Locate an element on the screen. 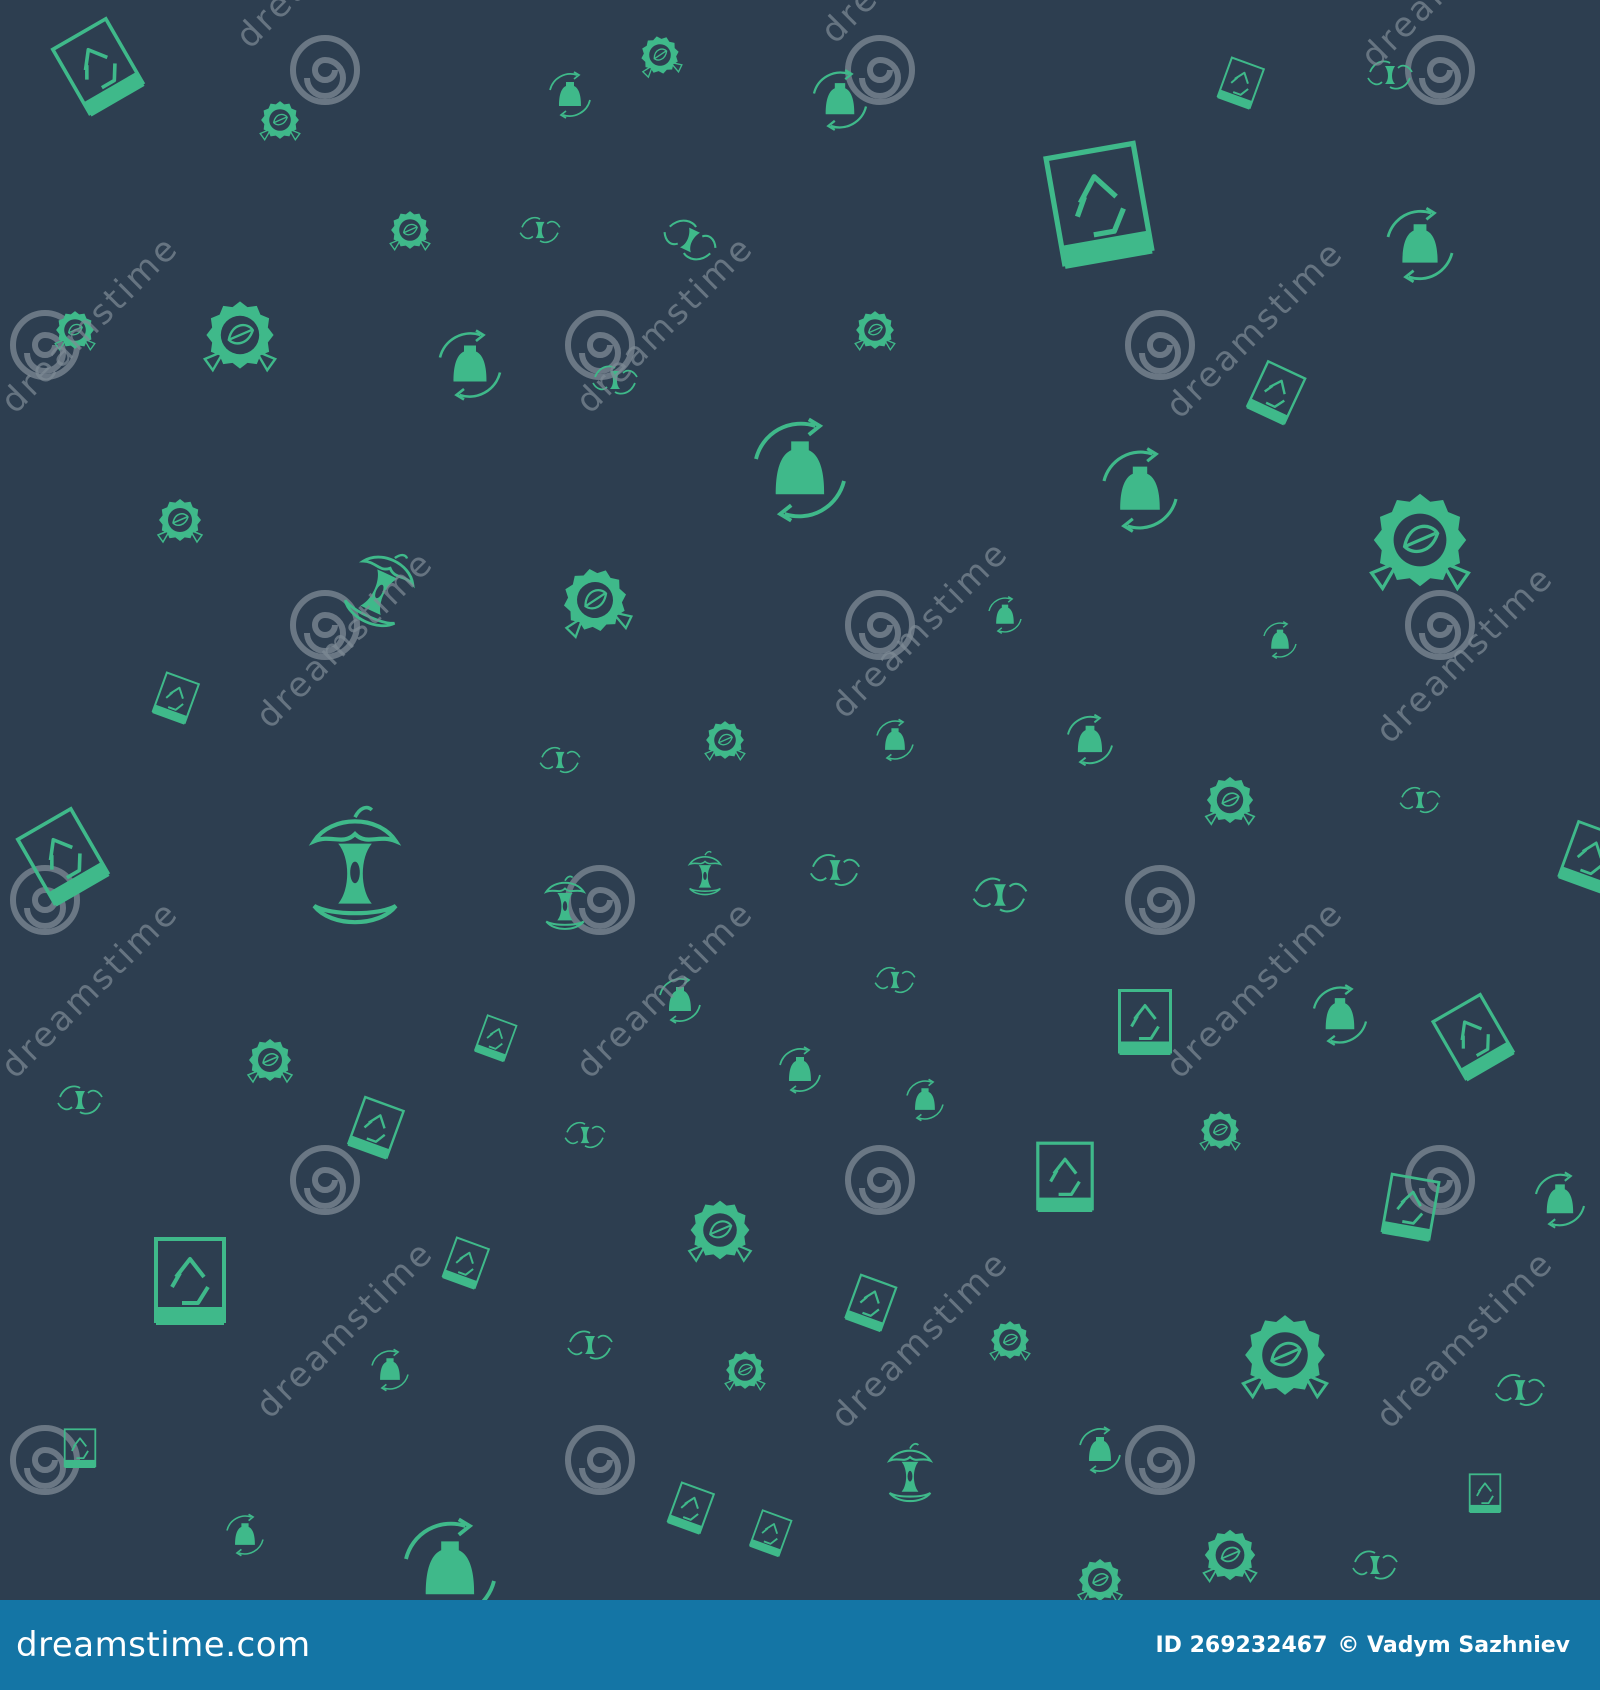 Image resolution: width=1600 pixels, height=1690 pixels. footer-brand: dreamstime.com is located at coordinates (163, 1645).